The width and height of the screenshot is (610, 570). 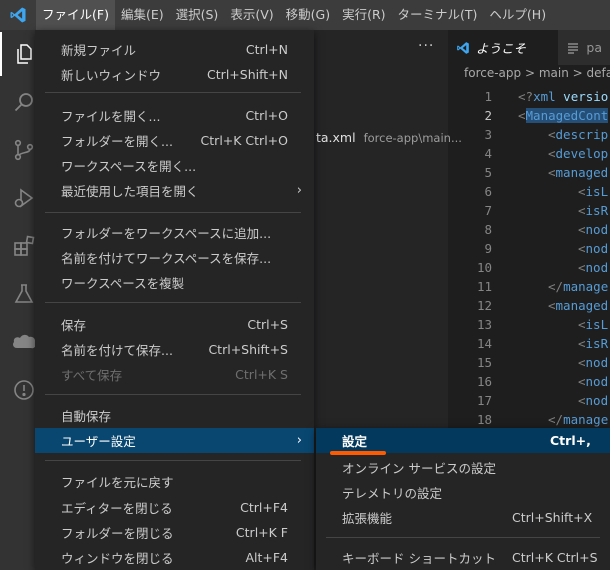 I want to click on code-line: 2 <ManagedCont, so click(x=529, y=115).